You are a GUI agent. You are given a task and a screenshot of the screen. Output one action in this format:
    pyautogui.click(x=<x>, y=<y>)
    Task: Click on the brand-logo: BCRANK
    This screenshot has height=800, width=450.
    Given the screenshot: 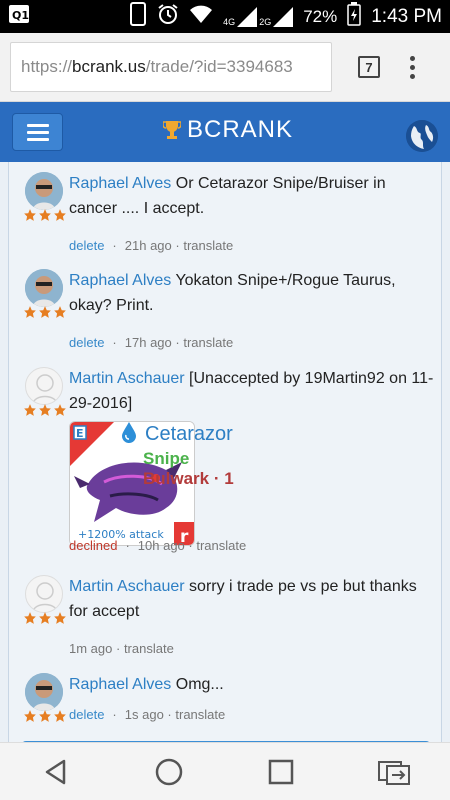 What is the action you would take?
    pyautogui.click(x=228, y=130)
    